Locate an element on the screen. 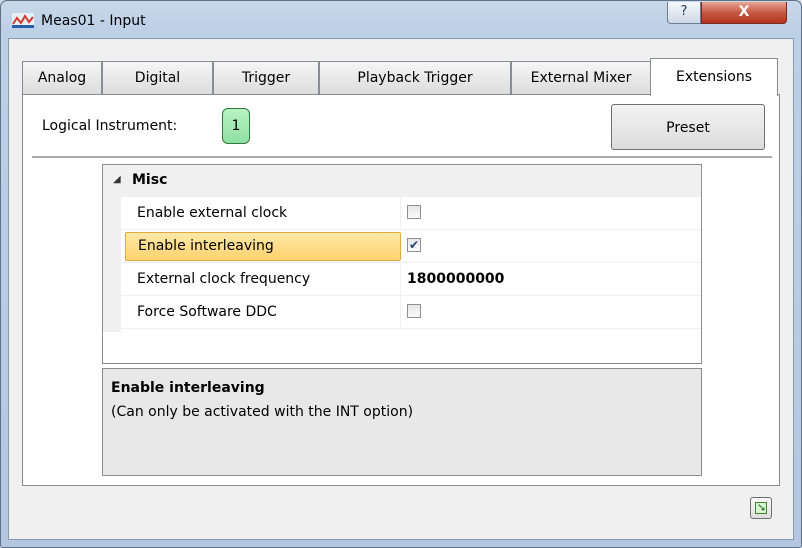  property-row: Enable interleaving ✔ is located at coordinates (411, 246).